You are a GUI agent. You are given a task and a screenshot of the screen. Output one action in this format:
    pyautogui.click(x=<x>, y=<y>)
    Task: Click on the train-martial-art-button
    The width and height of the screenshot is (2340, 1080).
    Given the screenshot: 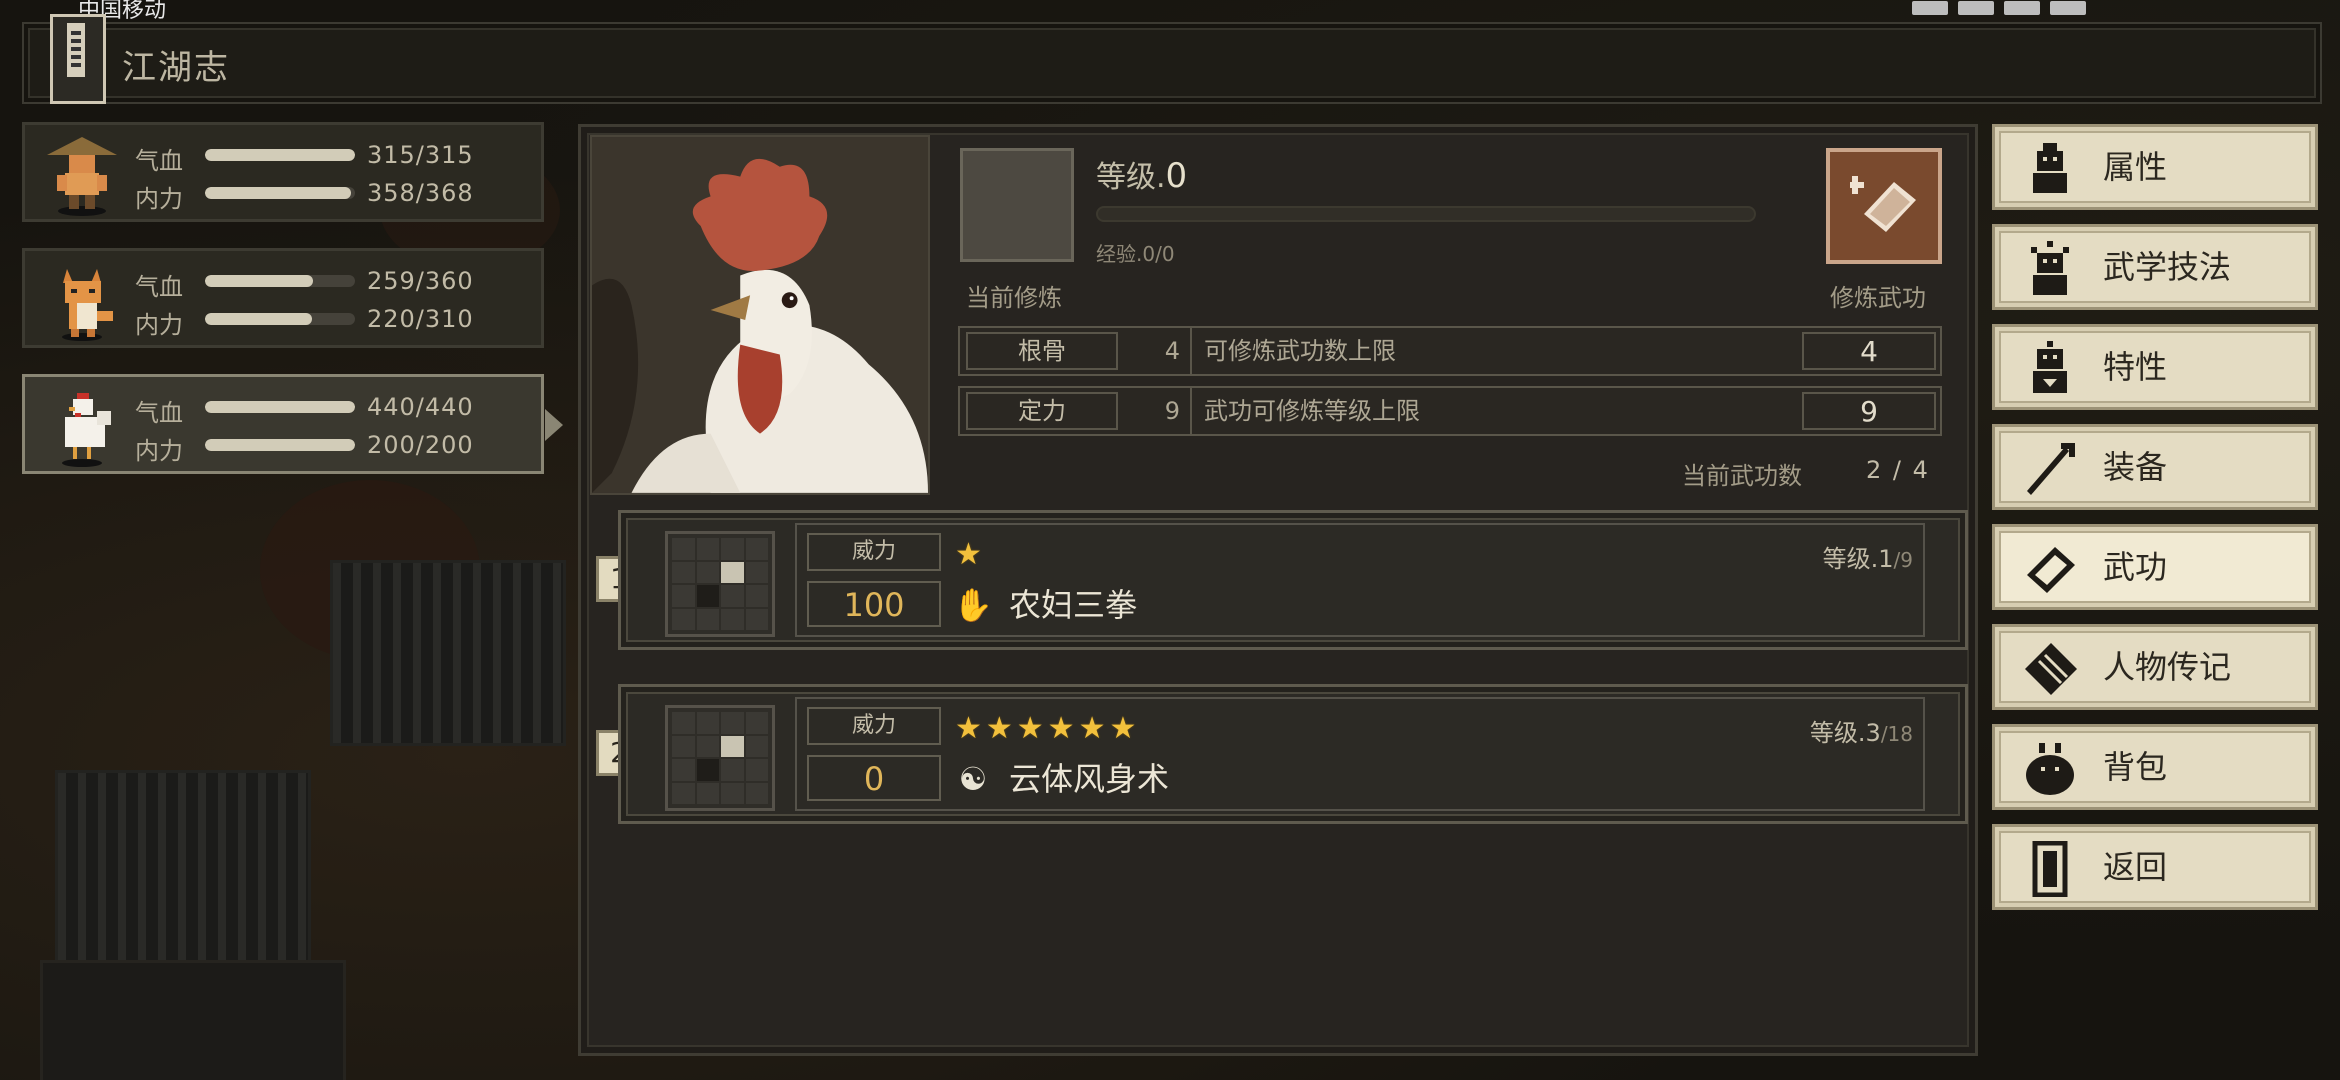 What is the action you would take?
    pyautogui.click(x=1884, y=206)
    